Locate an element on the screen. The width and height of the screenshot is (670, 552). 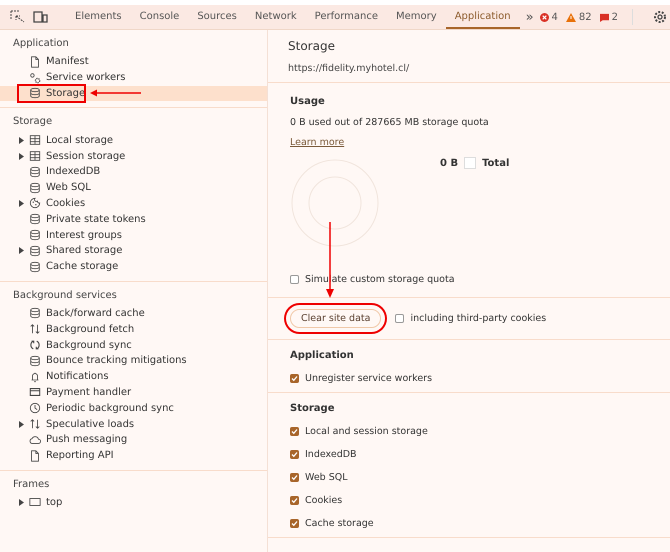
legend-label: Total is located at coordinates (496, 163).